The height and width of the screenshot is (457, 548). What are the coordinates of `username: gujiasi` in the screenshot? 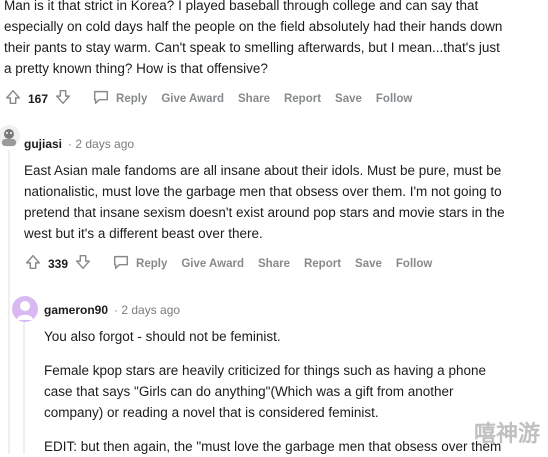 It's located at (43, 144).